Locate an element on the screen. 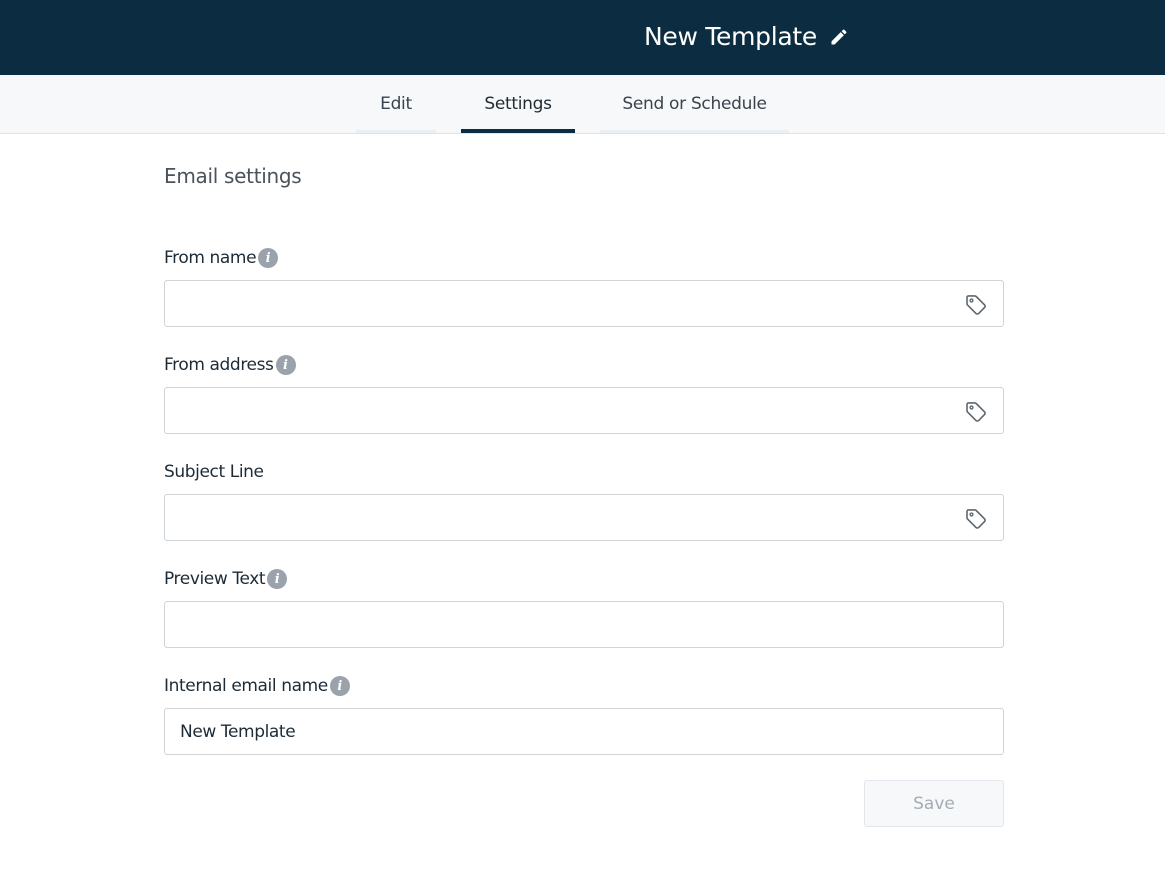  tab-send-or-schedule-label: Send or Schedule is located at coordinates (694, 104).